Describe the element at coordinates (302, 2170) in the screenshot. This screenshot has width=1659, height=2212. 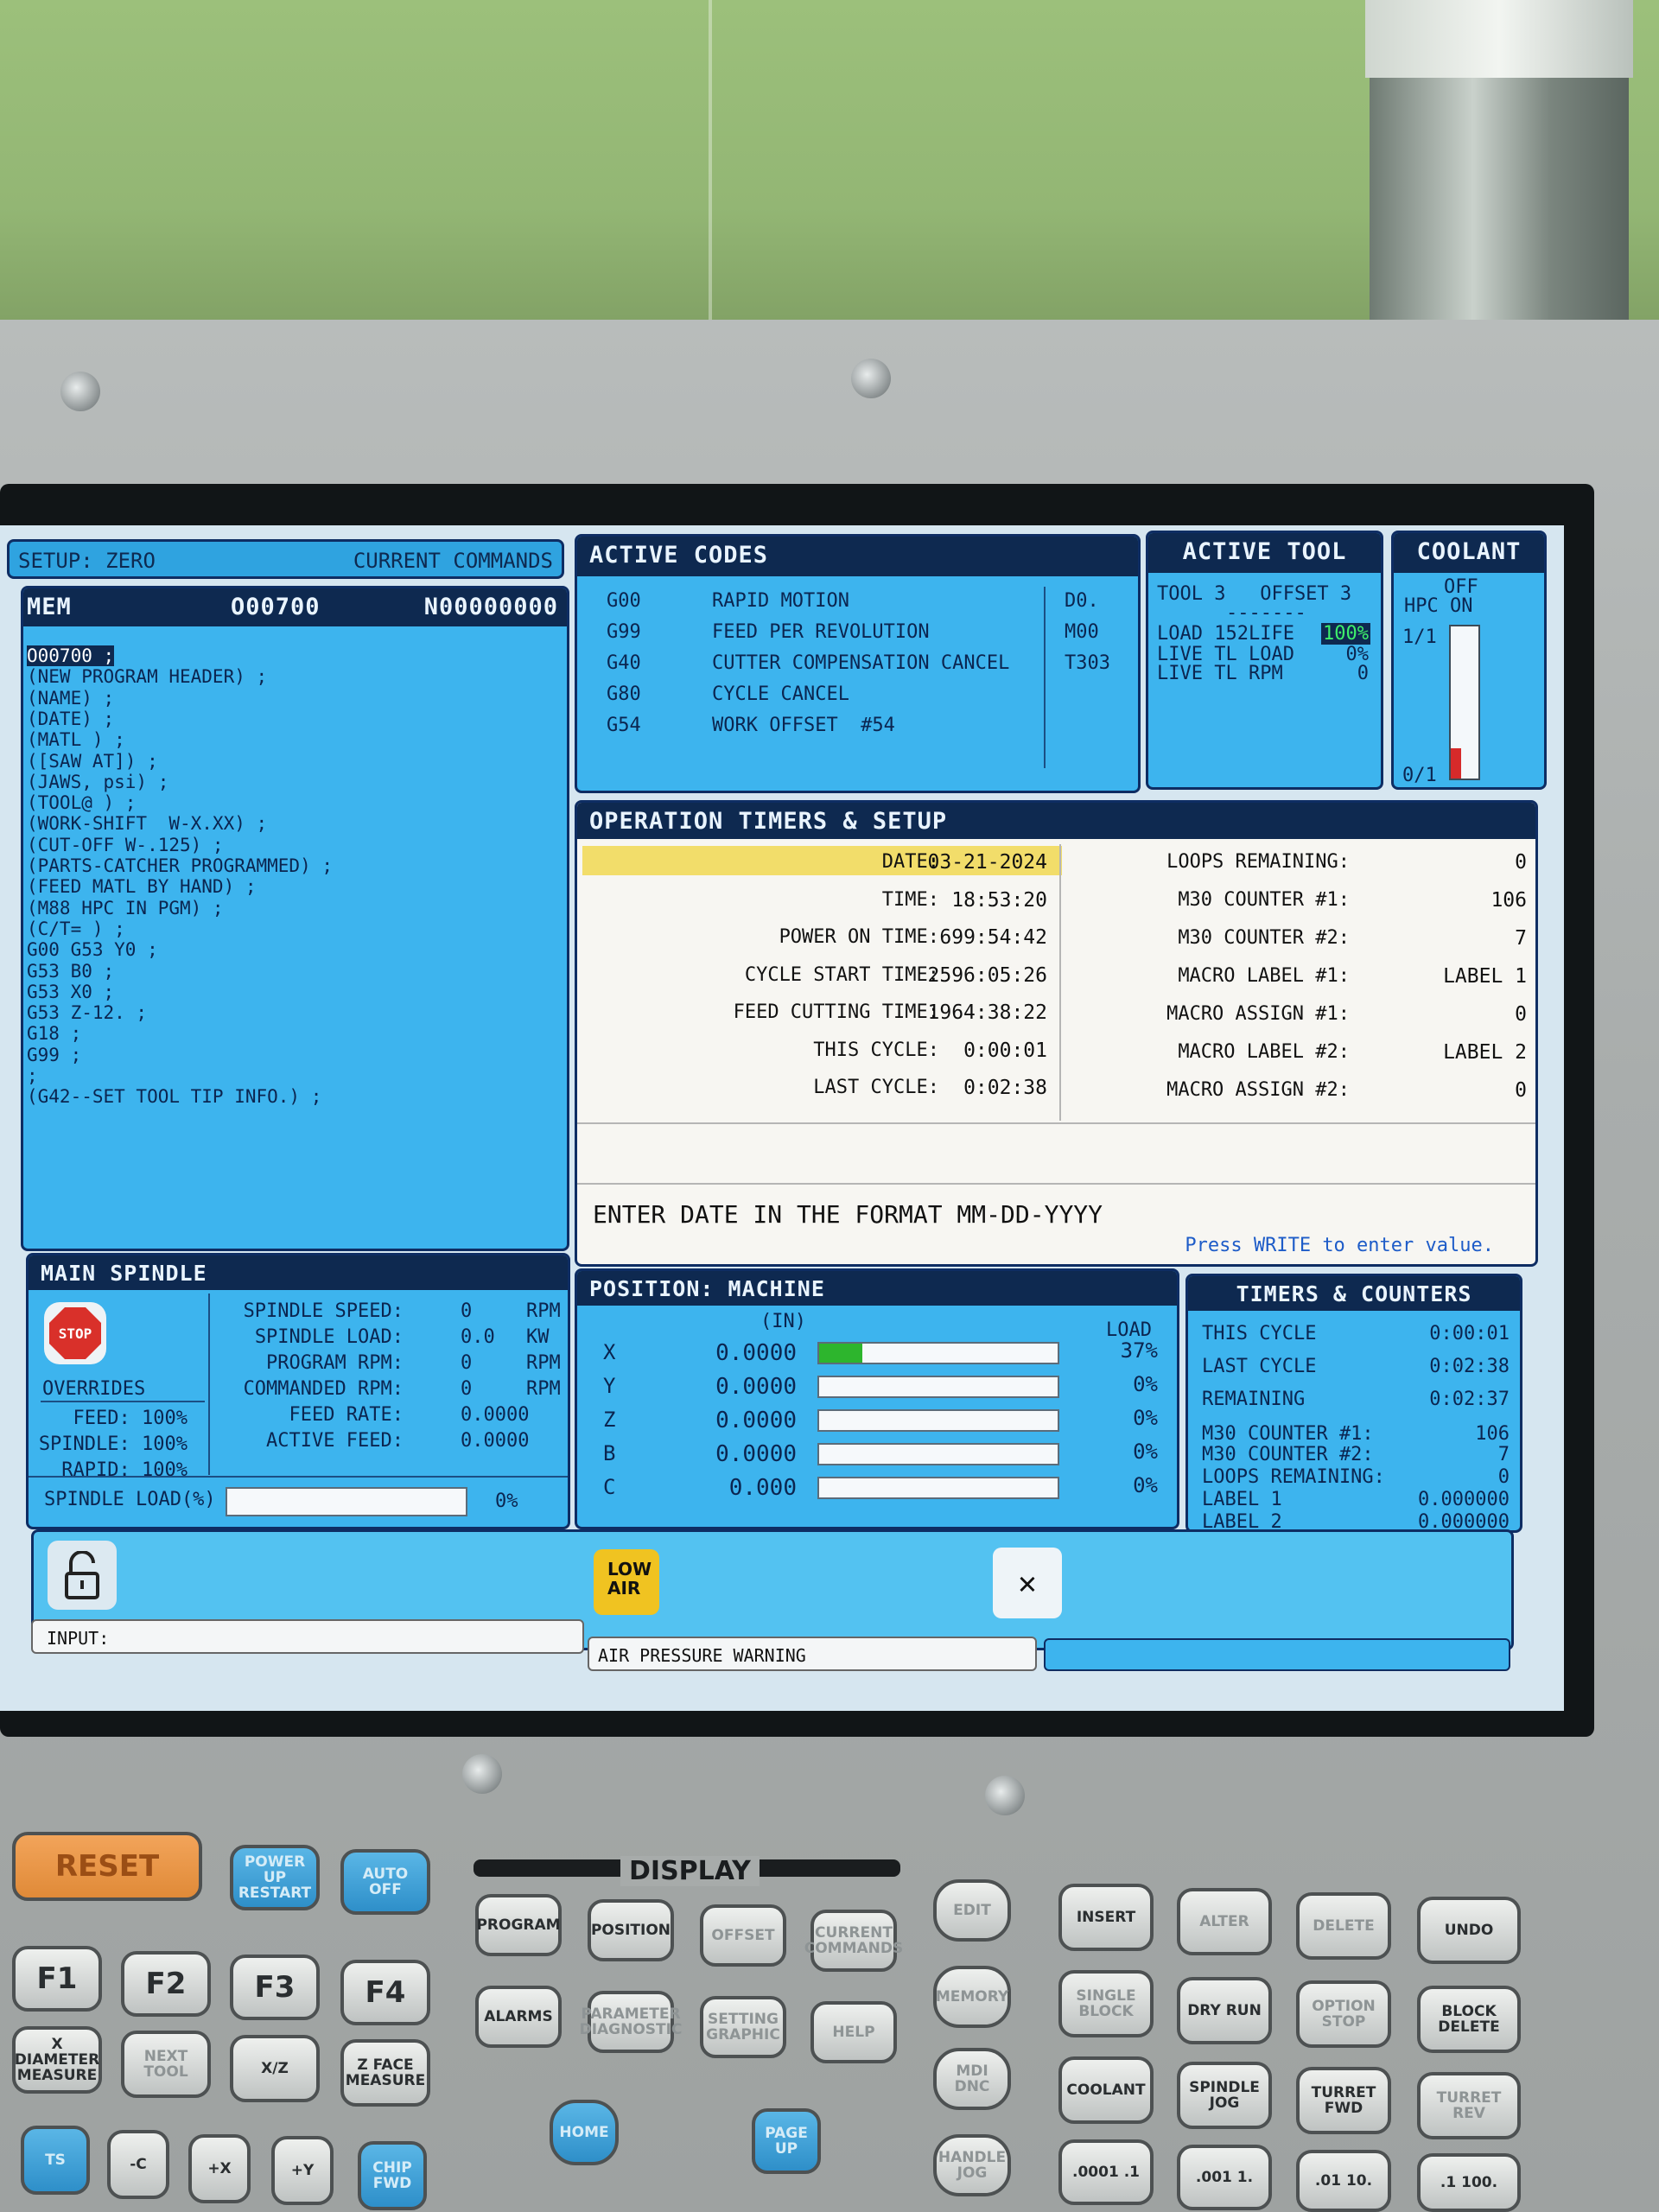
I see `y-key: +Y` at that location.